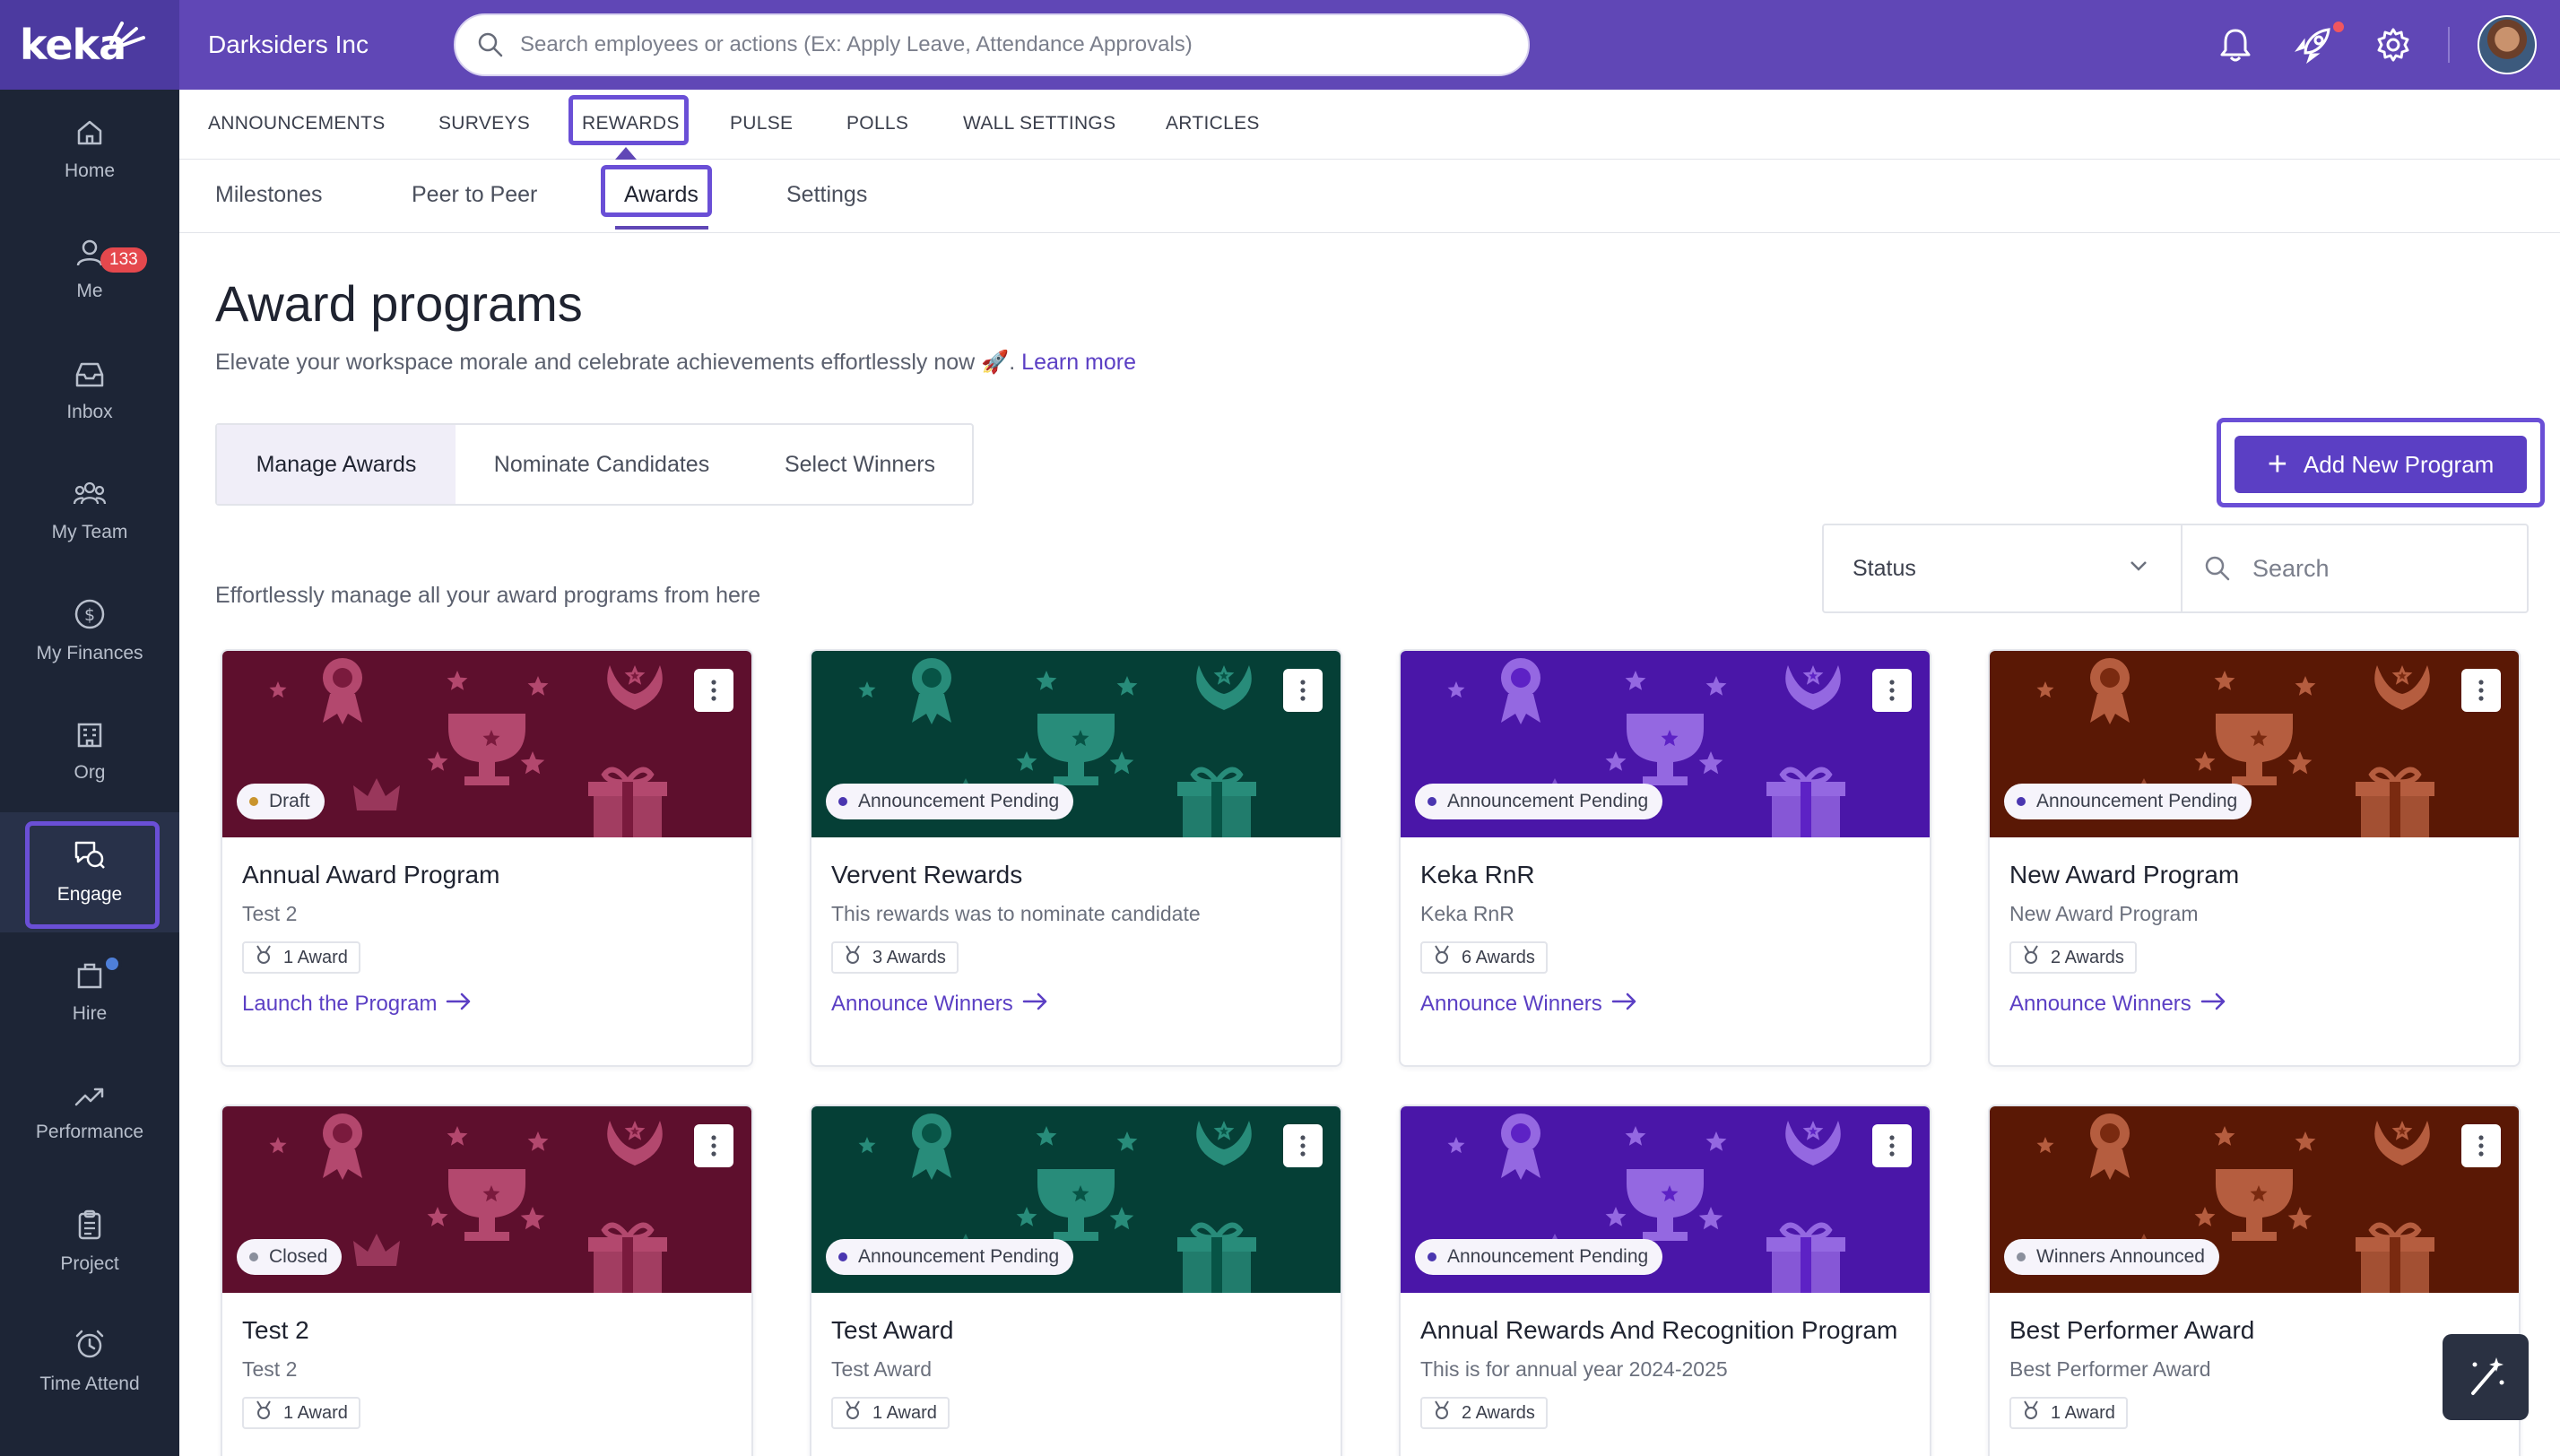 The height and width of the screenshot is (1456, 2560). What do you see at coordinates (484, 123) in the screenshot?
I see `tab-surveys: SURVEYS` at bounding box center [484, 123].